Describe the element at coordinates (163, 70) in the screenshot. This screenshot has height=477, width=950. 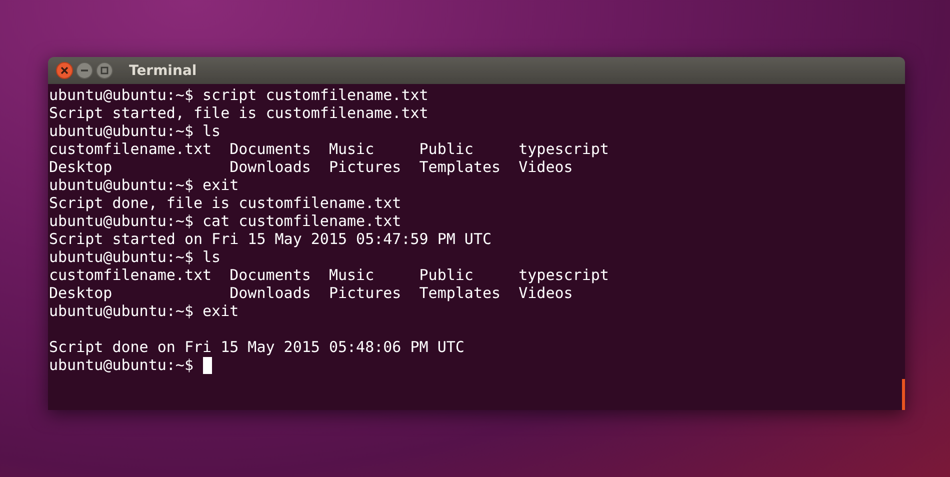
I see `window-title: Terminal` at that location.